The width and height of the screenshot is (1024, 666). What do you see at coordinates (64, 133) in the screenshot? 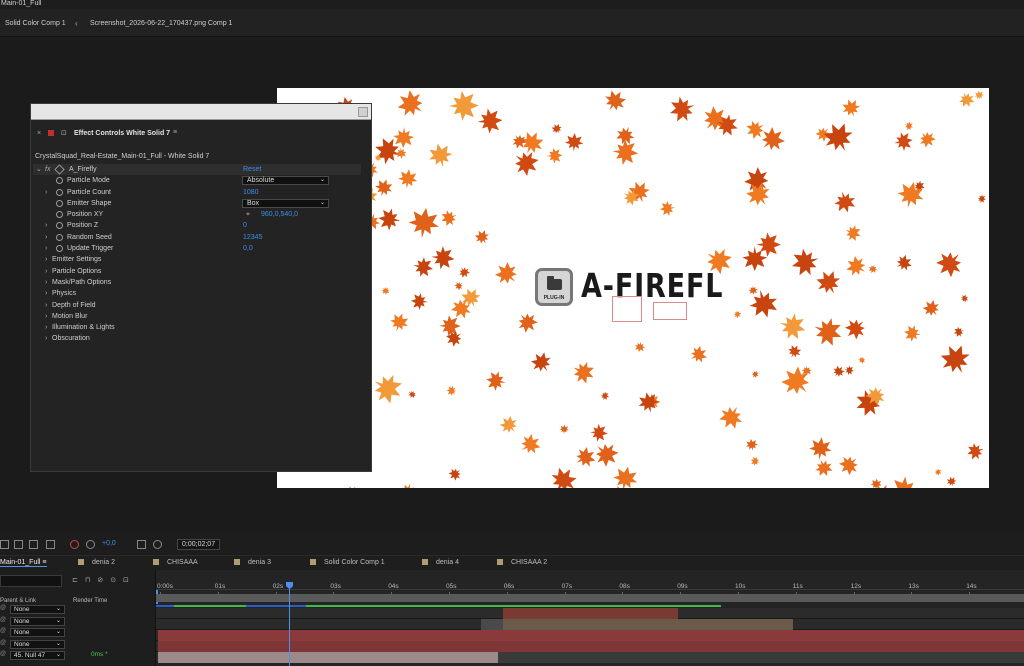
I see `lock-icon: ⊡` at bounding box center [64, 133].